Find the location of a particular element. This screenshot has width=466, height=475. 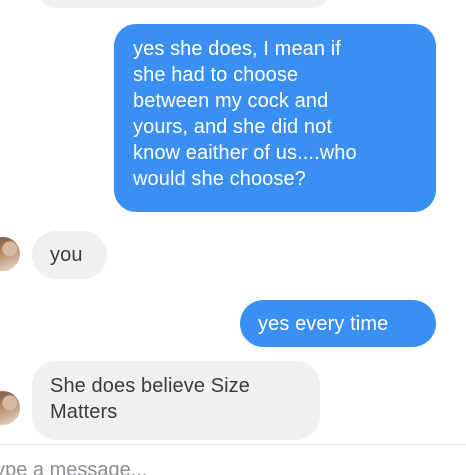

message-line: yes she does, I mean if is located at coordinates (237, 49).